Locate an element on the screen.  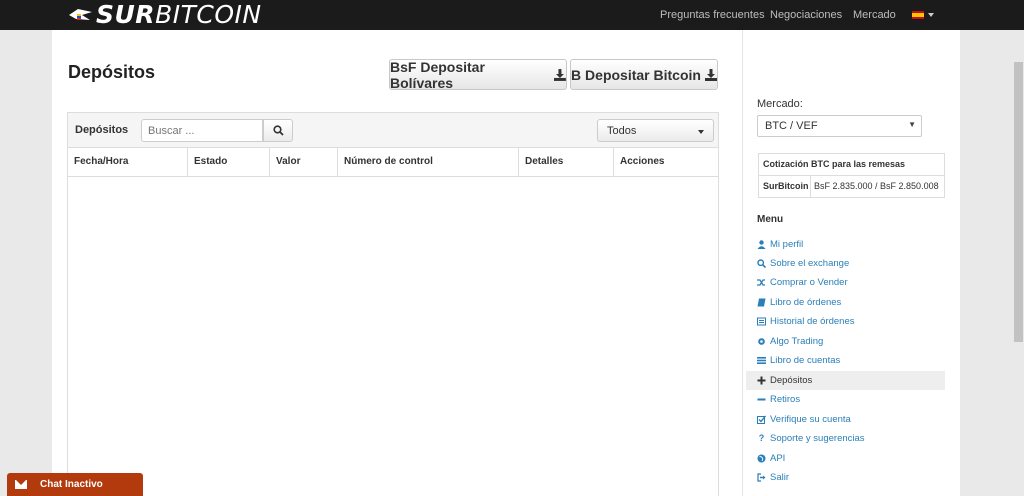
search-input is located at coordinates (202, 130).